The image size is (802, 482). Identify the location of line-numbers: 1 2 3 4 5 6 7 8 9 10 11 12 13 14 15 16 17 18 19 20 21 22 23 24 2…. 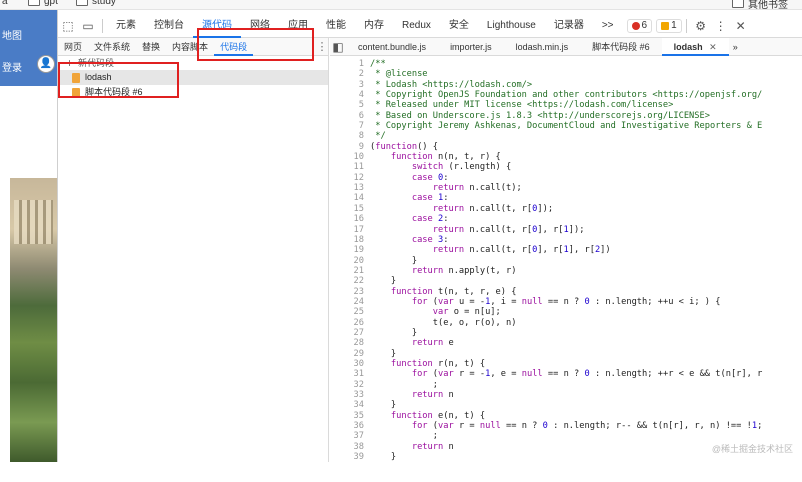
(347, 260).